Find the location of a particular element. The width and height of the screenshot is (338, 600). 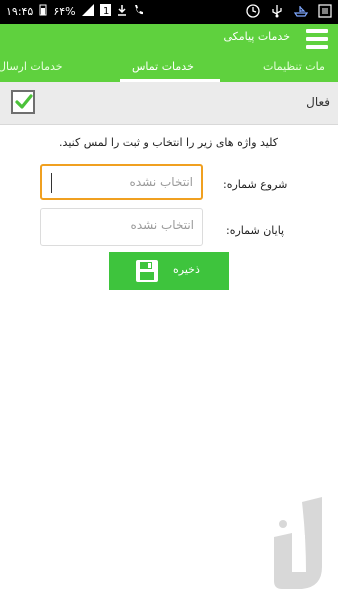

tab-send-services: خدمات ارسال is located at coordinates (31, 68).